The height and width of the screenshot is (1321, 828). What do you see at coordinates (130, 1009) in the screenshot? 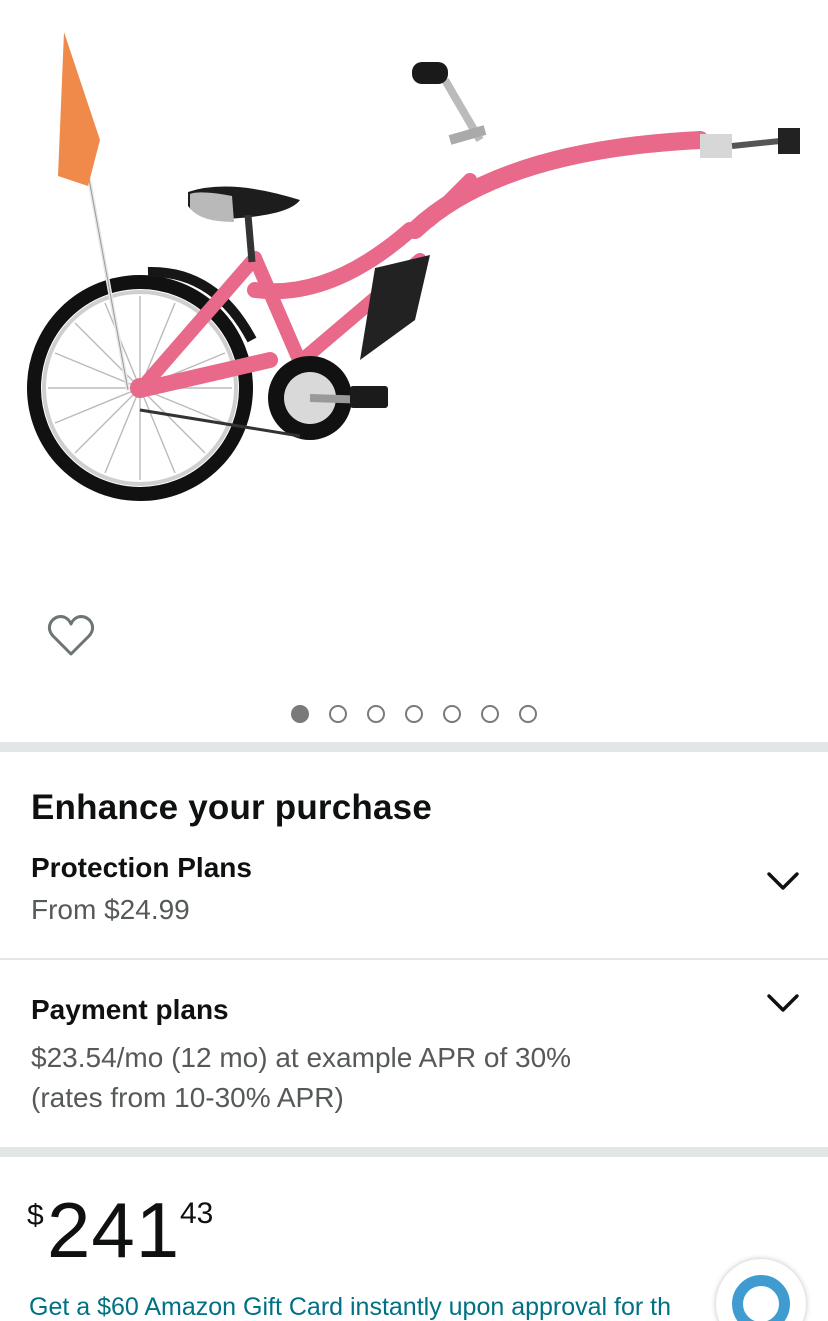
I see `payment-plans-title: Payment plans` at bounding box center [130, 1009].